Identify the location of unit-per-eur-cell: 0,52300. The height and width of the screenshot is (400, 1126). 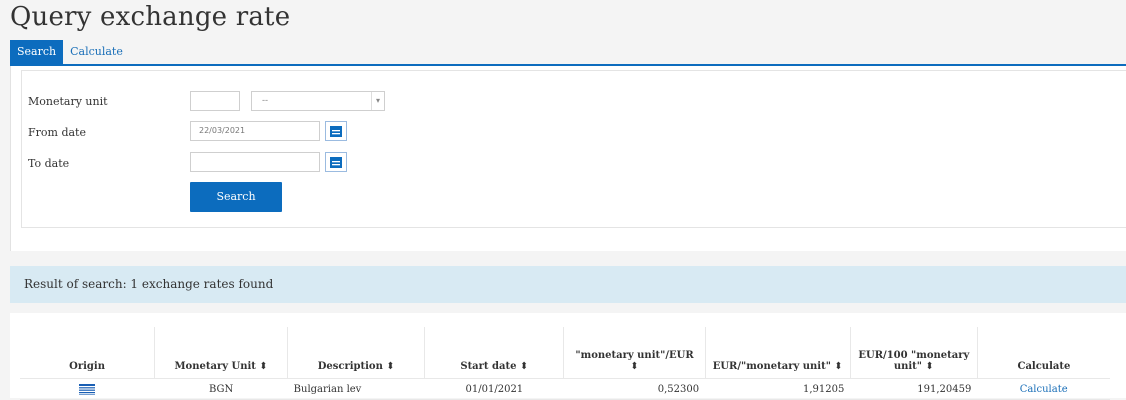
(634, 389).